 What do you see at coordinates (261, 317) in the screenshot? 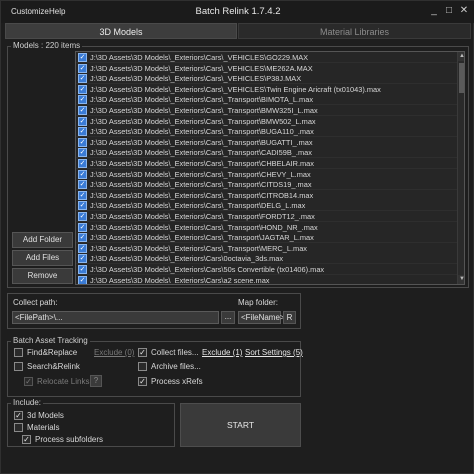
I see `map-folder-field: <FileName>` at bounding box center [261, 317].